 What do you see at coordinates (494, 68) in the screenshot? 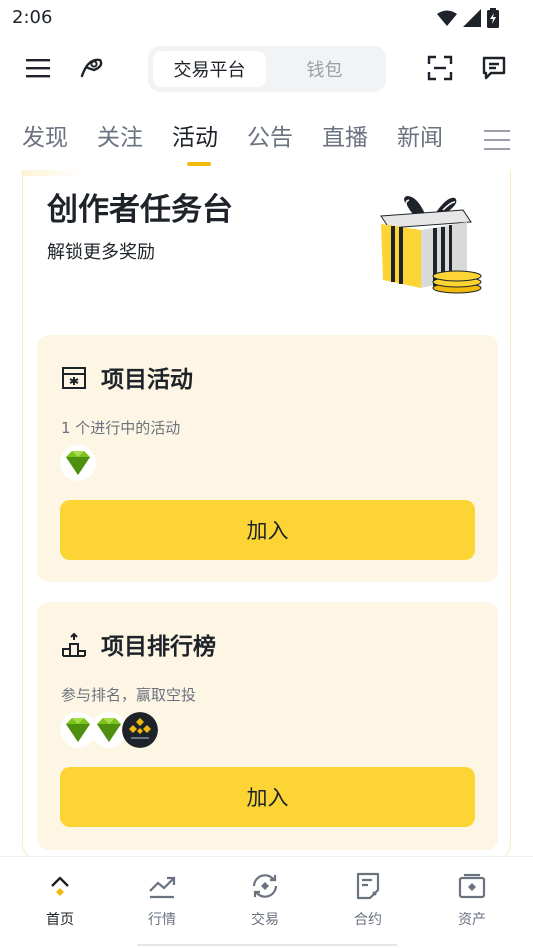
I see `message-icon` at bounding box center [494, 68].